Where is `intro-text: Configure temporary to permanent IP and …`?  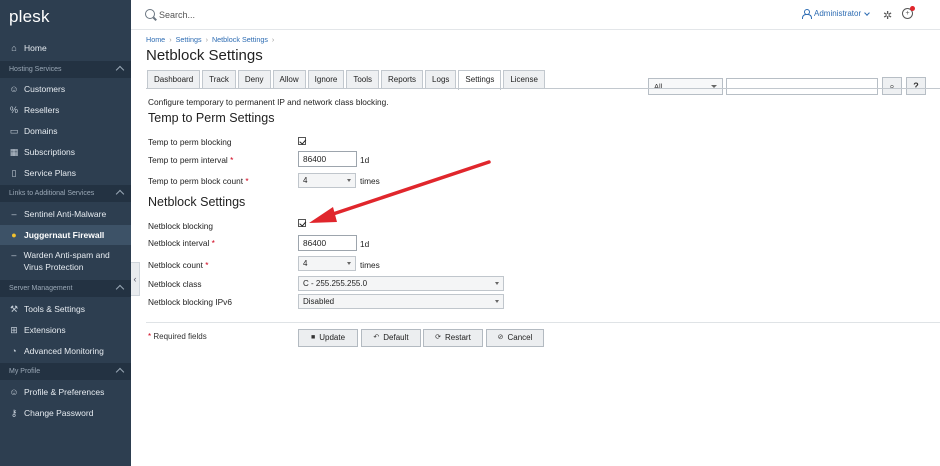
intro-text: Configure temporary to permanent IP and … is located at coordinates (268, 102).